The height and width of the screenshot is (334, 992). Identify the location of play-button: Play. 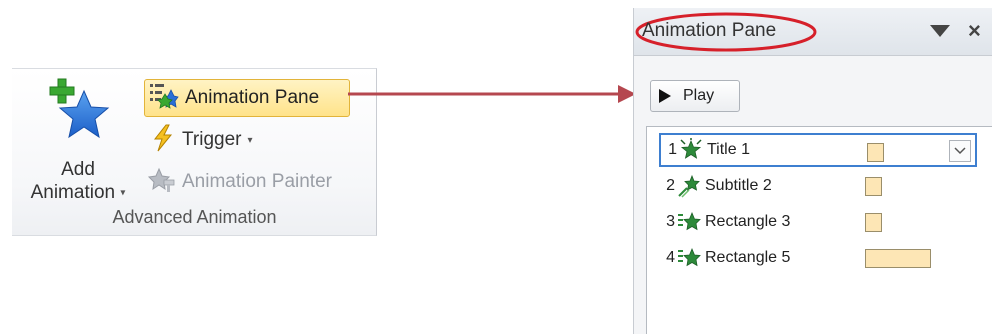
(695, 96).